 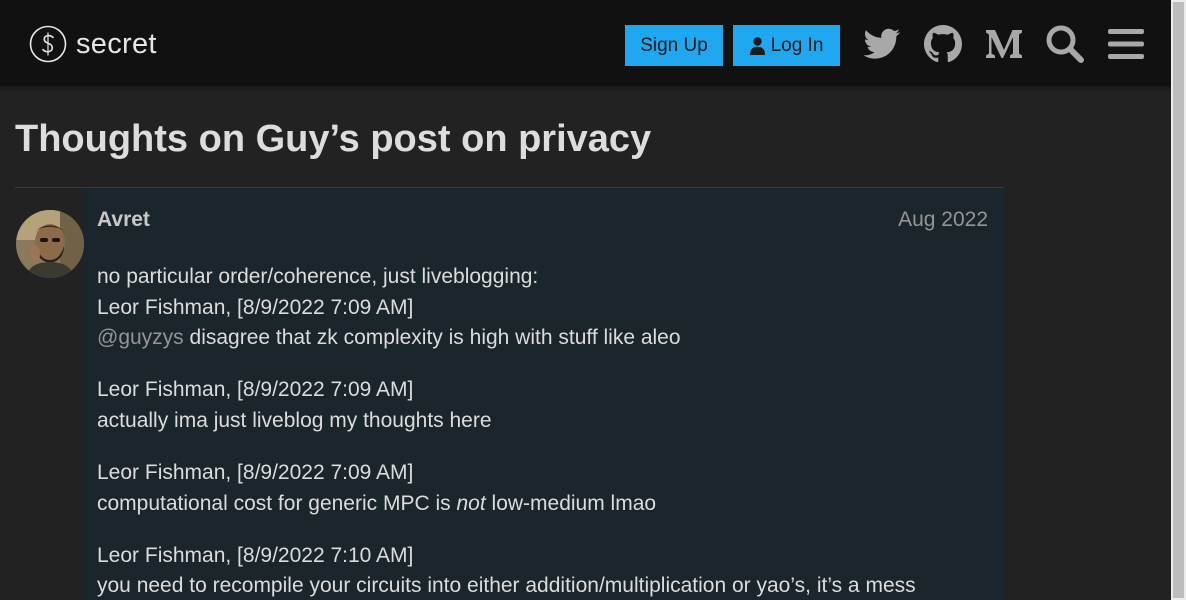 What do you see at coordinates (943, 220) in the screenshot?
I see `post-date: Aug 2022` at bounding box center [943, 220].